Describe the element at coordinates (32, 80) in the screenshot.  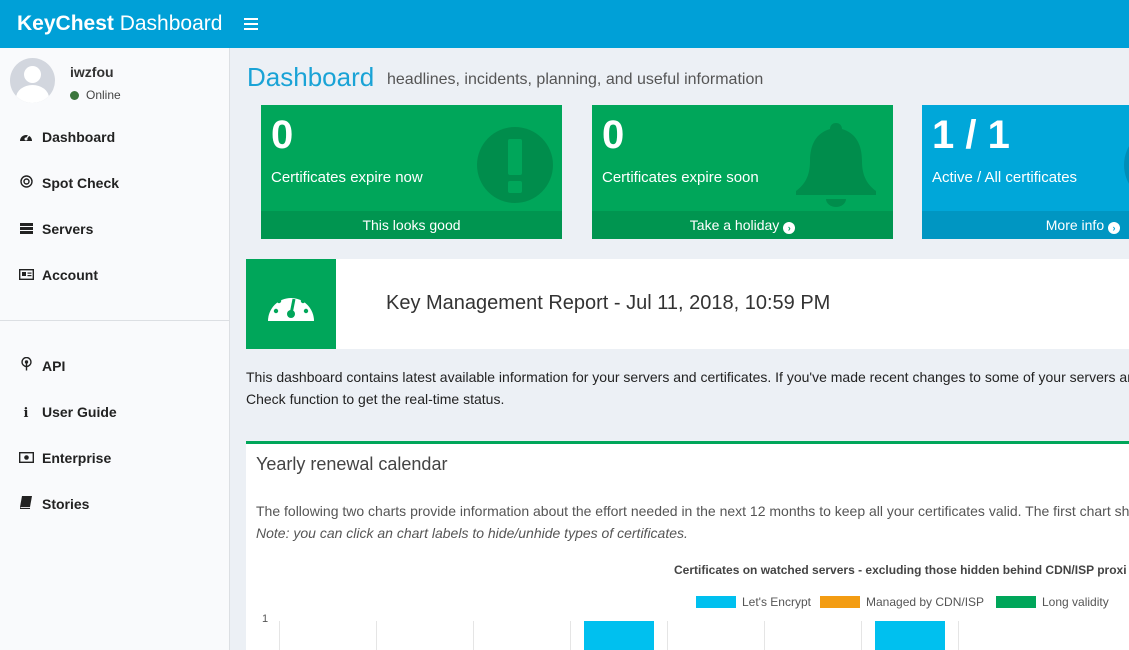
I see `avatar` at that location.